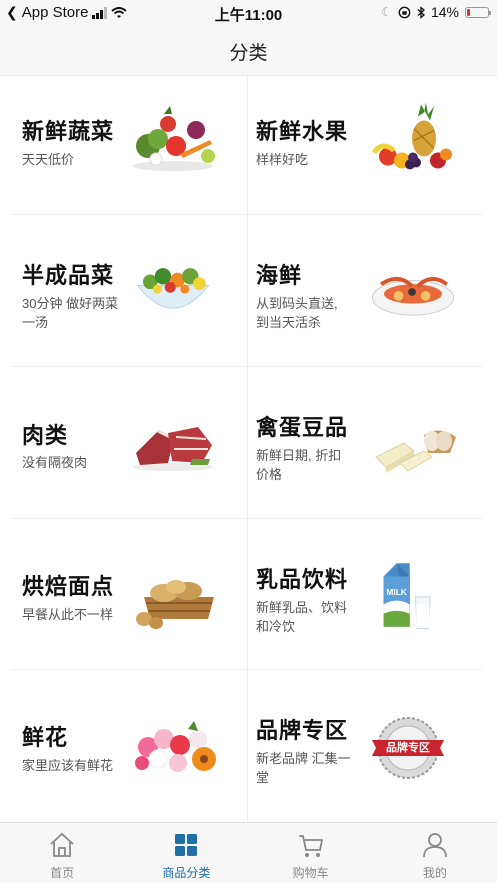 The width and height of the screenshot is (497, 883). What do you see at coordinates (299, 455) in the screenshot?
I see `category-subtitle-line: 新鲜日期, 折扣` at bounding box center [299, 455].